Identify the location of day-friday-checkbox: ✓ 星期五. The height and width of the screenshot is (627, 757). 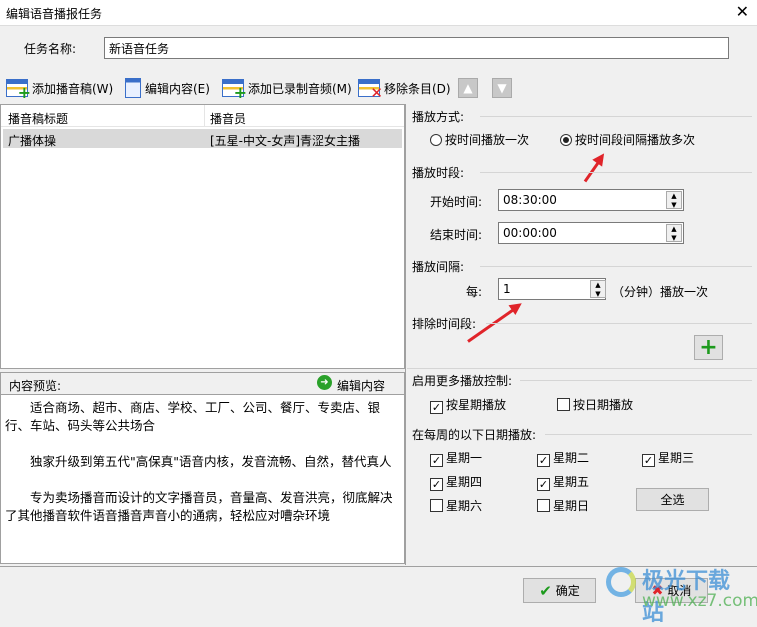
(563, 482).